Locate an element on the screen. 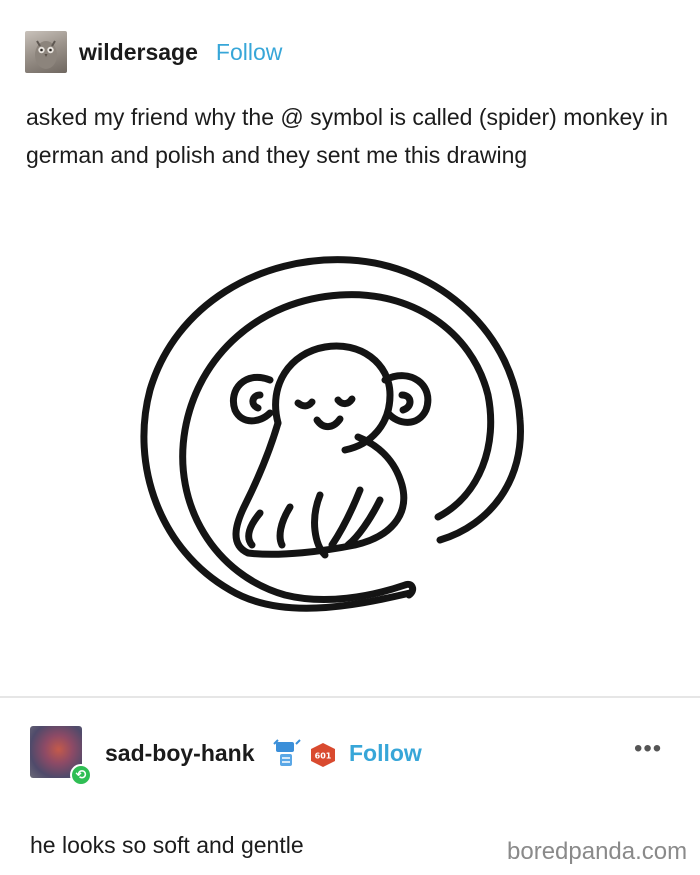 The image size is (700, 875). monkey-body is located at coordinates (320, 488).